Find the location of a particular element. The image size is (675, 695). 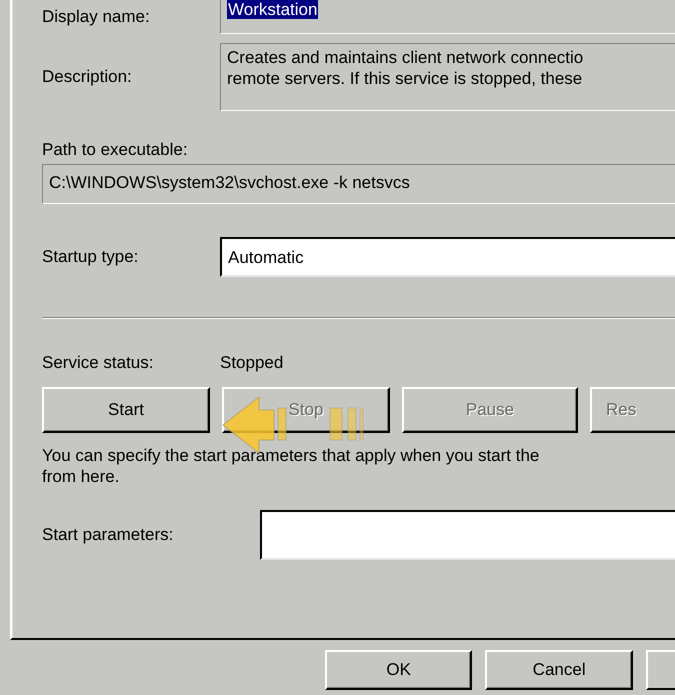

ok-button: OK is located at coordinates (398, 670).